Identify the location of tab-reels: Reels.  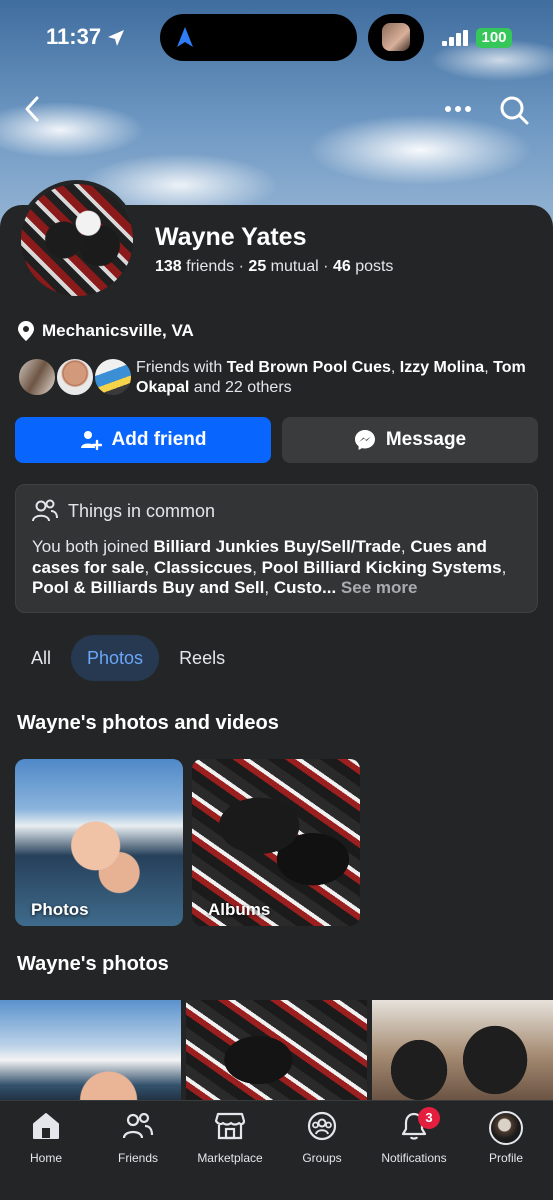
(202, 658).